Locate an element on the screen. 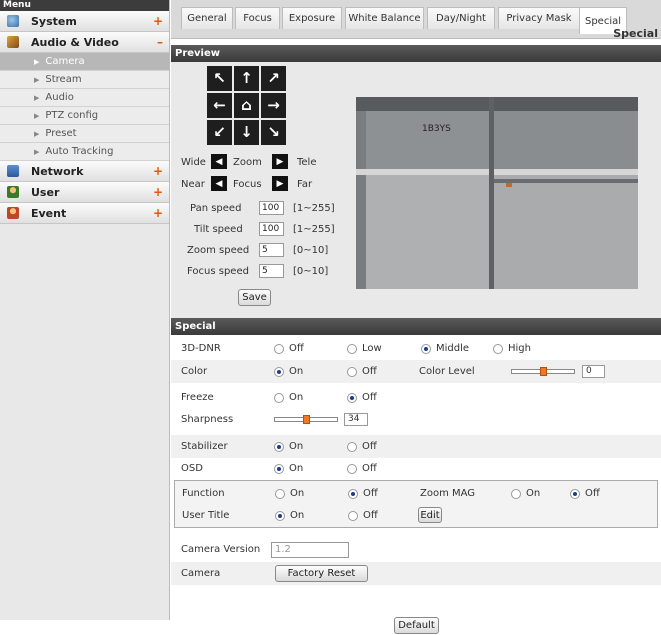 The height and width of the screenshot is (635, 661). sidebar-item-label: Auto Tracking is located at coordinates (79, 151).